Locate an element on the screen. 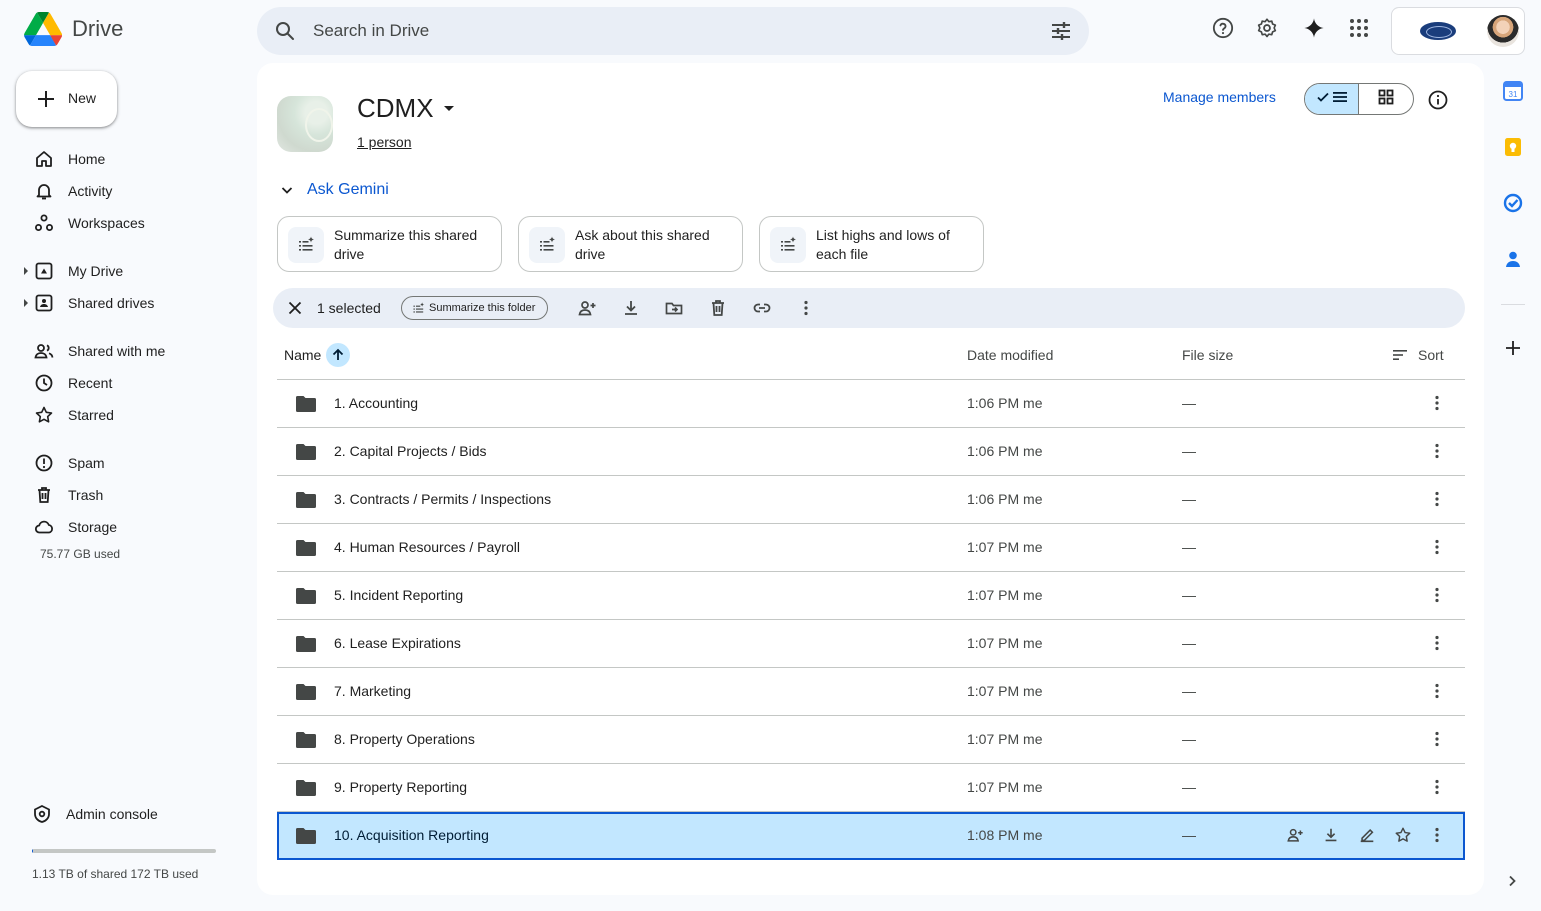  calendar-icon: 31 is located at coordinates (1513, 91).